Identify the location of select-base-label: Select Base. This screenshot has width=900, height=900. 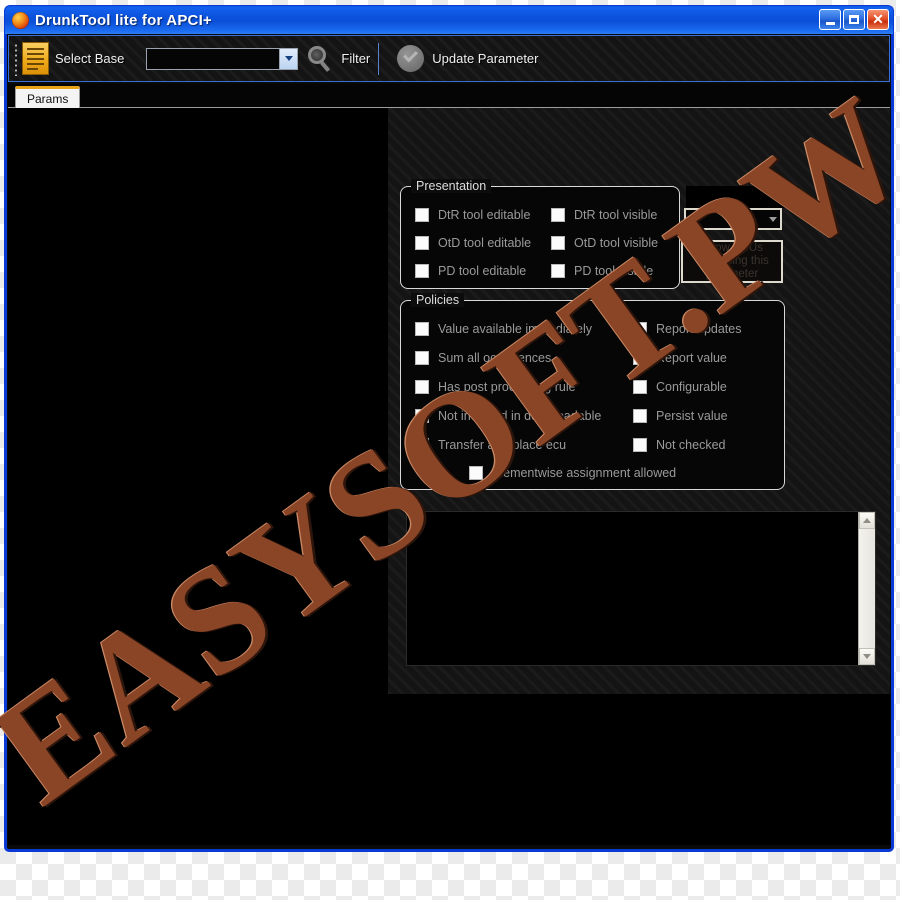
(89, 58).